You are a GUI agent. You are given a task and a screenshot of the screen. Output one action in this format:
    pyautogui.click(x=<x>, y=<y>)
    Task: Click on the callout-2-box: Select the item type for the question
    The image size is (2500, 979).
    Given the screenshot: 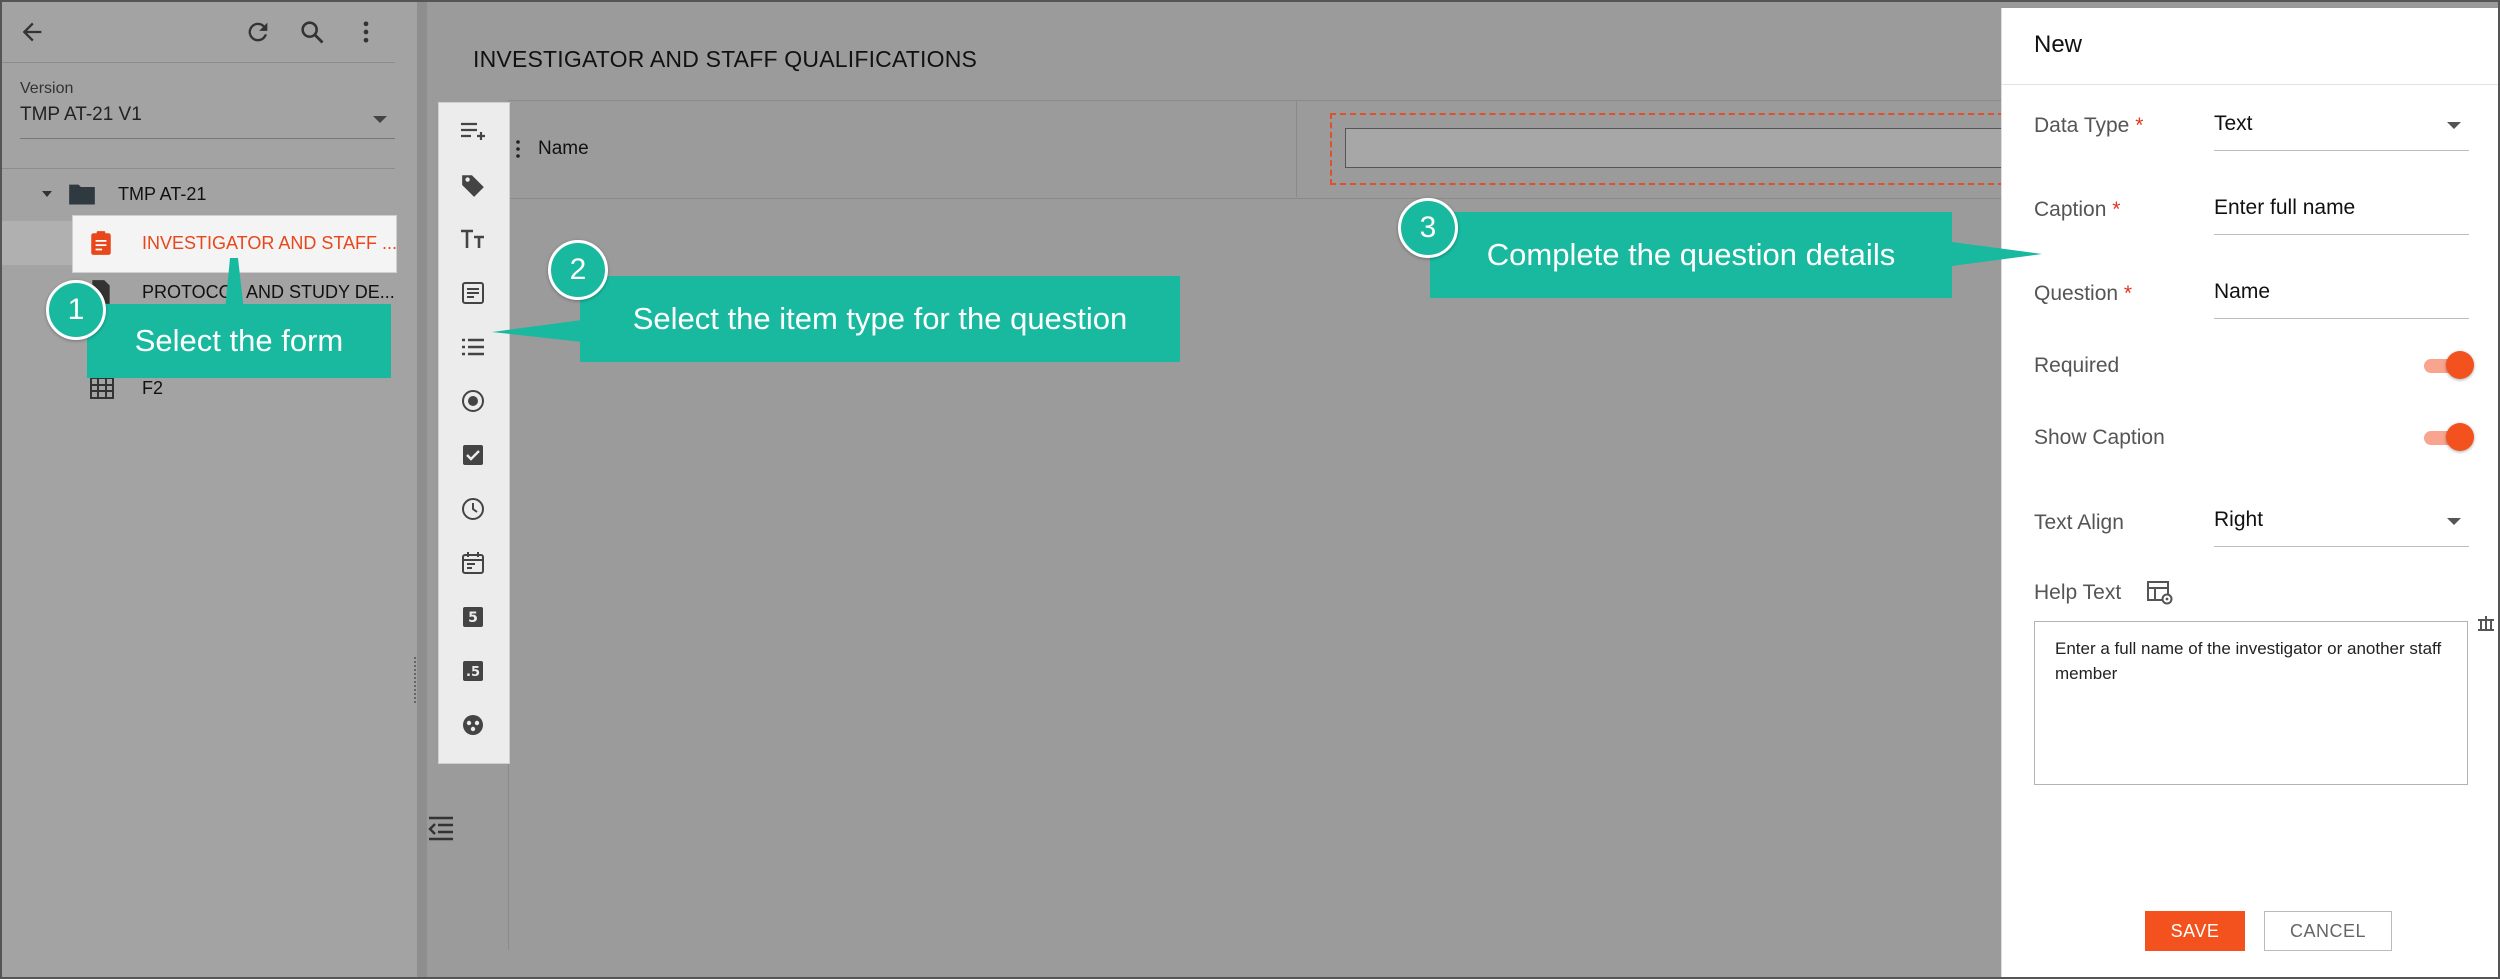 What is the action you would take?
    pyautogui.click(x=880, y=319)
    